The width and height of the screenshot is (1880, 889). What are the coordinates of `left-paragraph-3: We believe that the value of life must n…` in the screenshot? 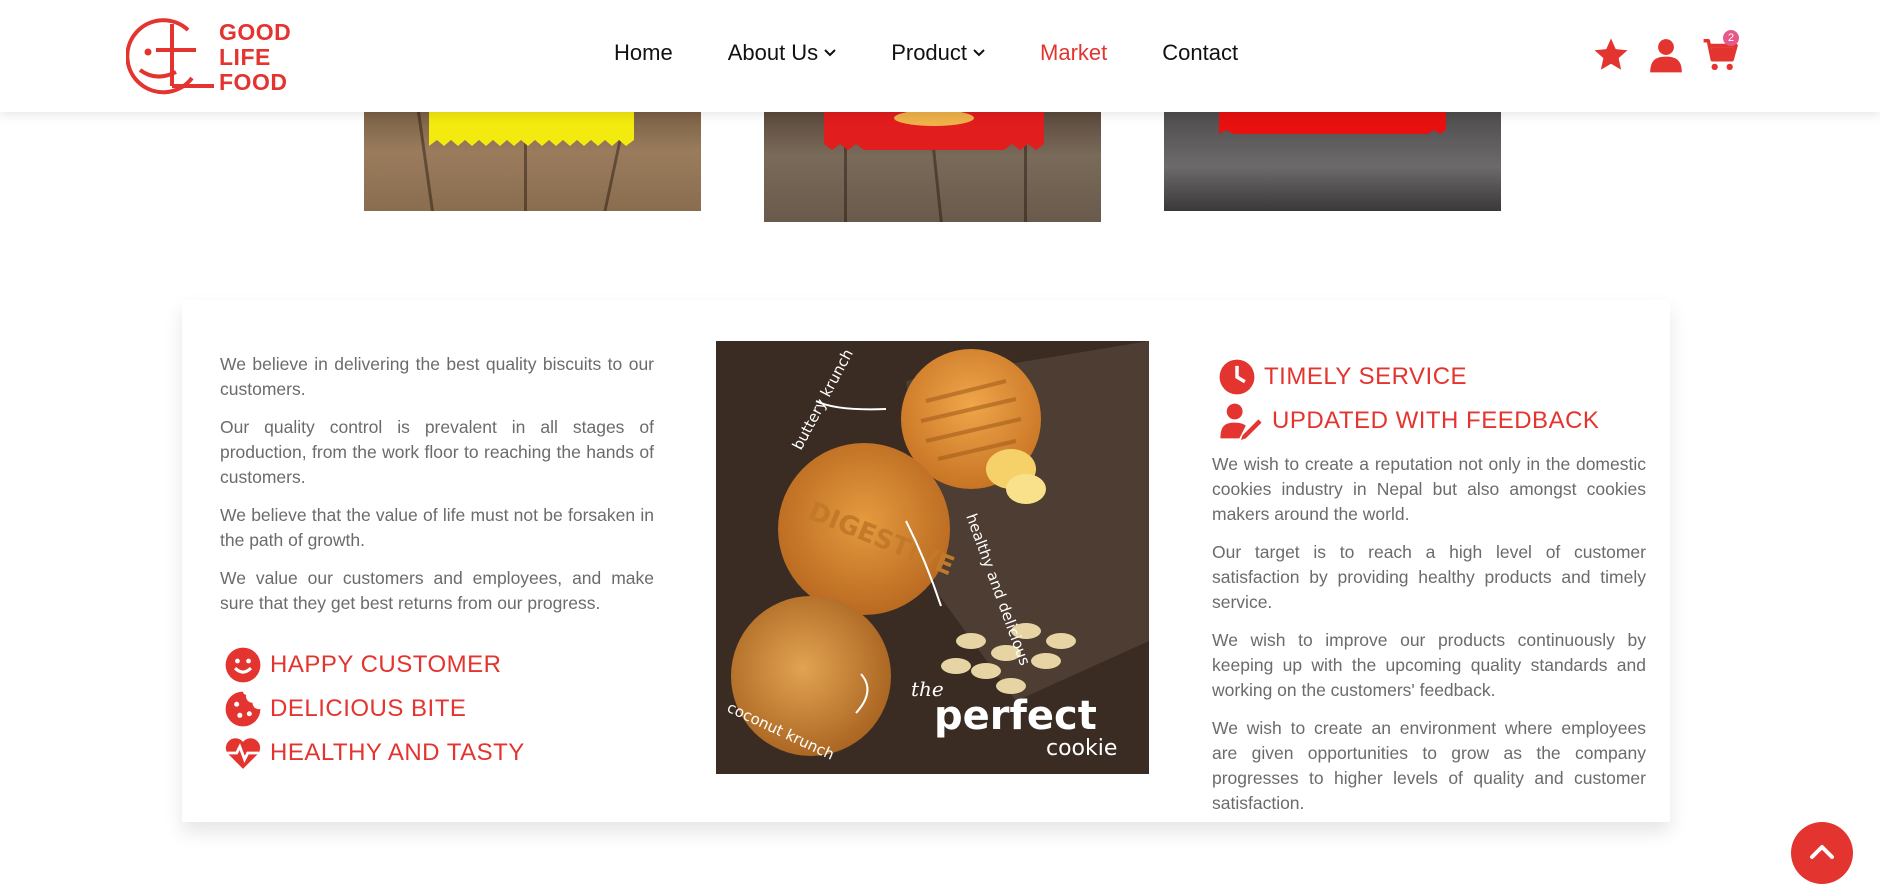 It's located at (437, 527).